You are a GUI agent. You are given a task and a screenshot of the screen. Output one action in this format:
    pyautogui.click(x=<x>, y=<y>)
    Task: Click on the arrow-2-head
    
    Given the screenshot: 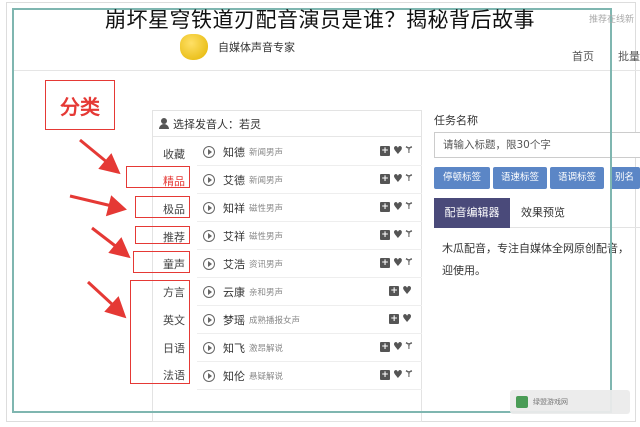 What is the action you would take?
    pyautogui.click(x=116, y=206)
    